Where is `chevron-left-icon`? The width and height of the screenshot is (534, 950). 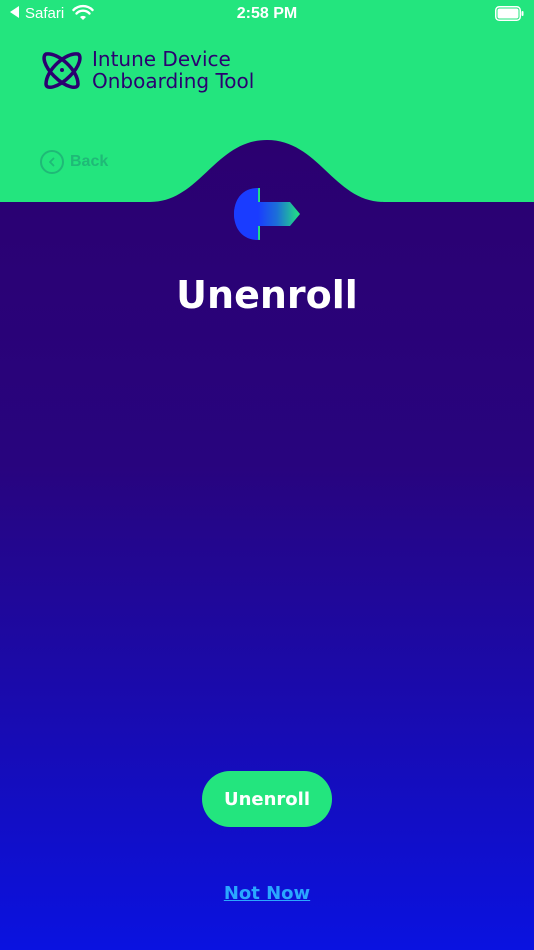
chevron-left-icon is located at coordinates (52, 162).